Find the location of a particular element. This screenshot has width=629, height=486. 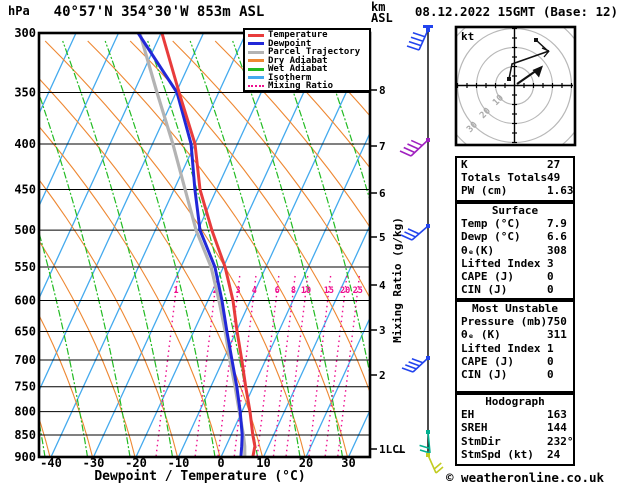

mixing-ratio-value: 8 is located at coordinates (293, 291).